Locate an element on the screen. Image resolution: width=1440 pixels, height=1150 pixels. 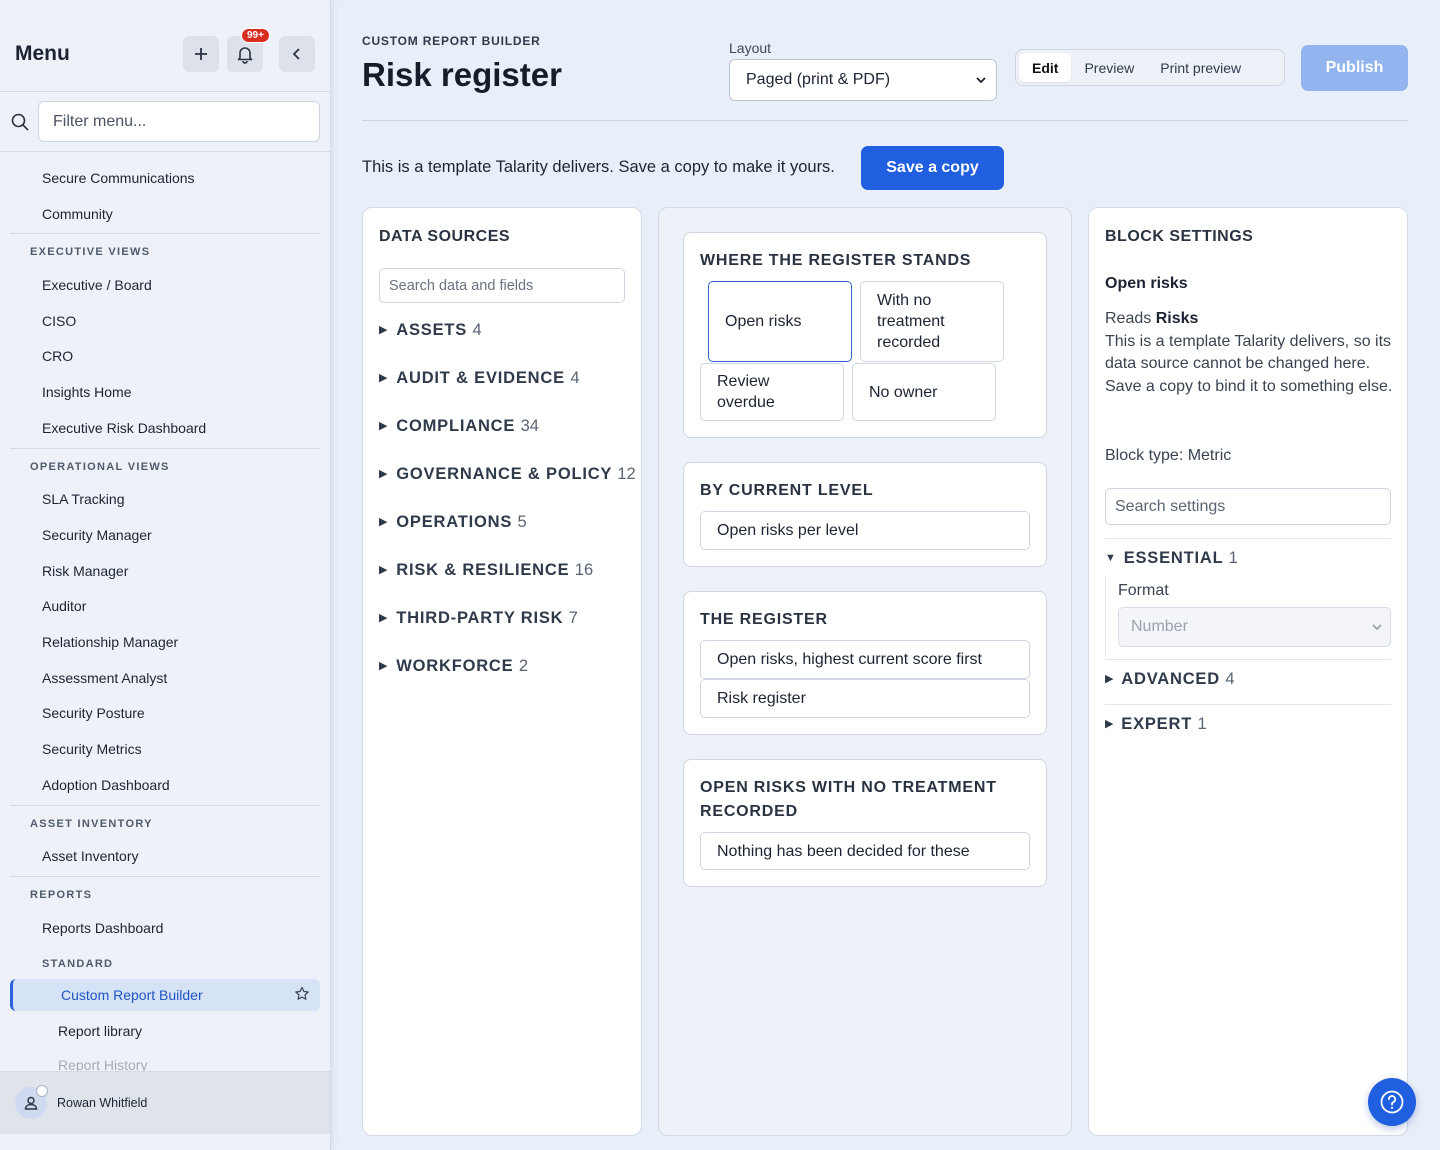
header-divider is located at coordinates (885, 120).